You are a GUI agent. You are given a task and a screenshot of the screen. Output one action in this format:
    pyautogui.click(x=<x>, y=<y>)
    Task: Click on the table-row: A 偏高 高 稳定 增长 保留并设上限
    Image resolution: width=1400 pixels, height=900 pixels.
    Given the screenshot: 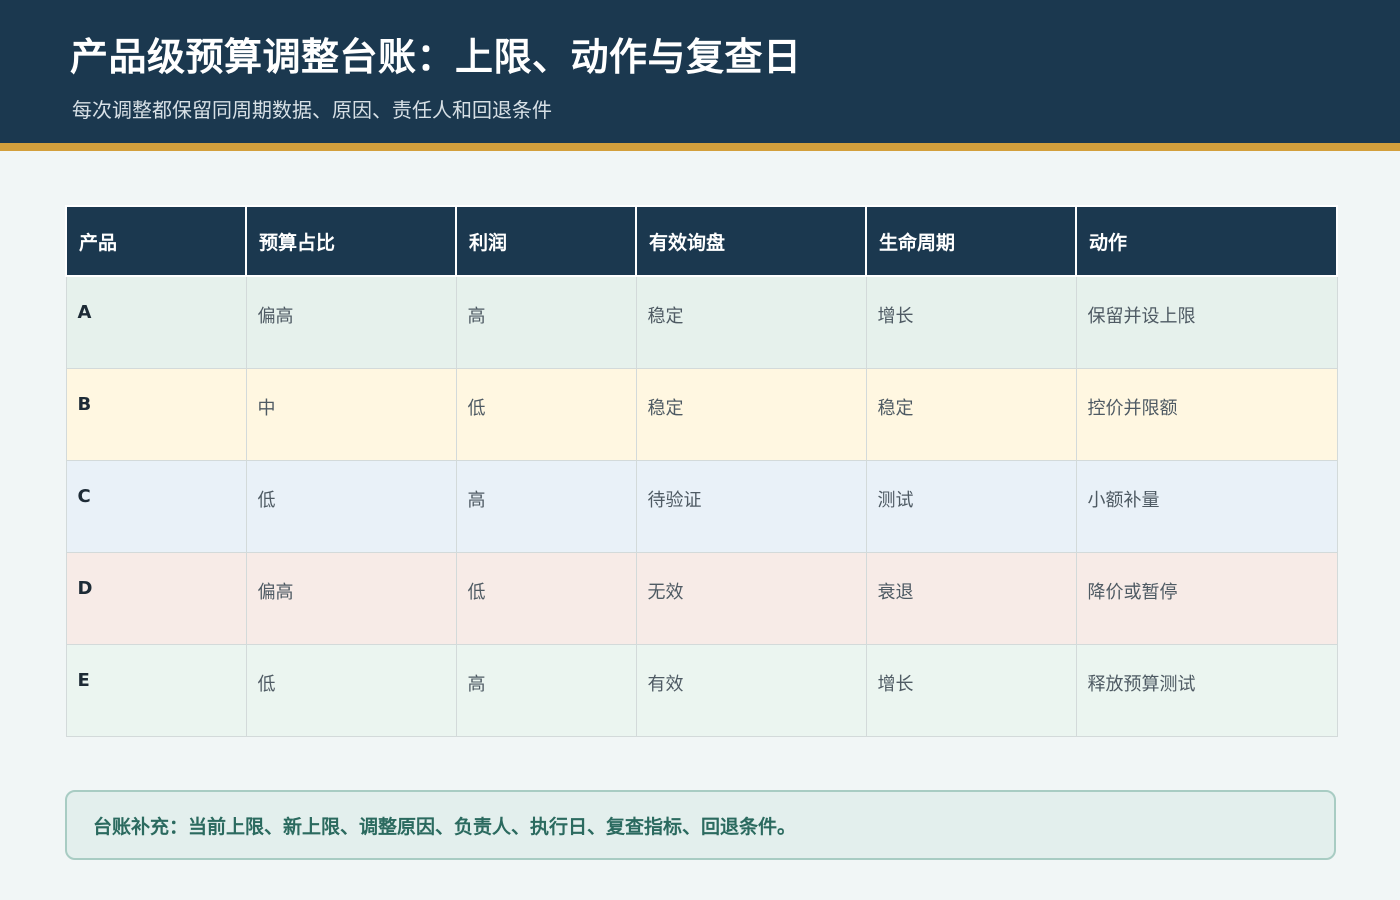 What is the action you would take?
    pyautogui.click(x=701, y=322)
    